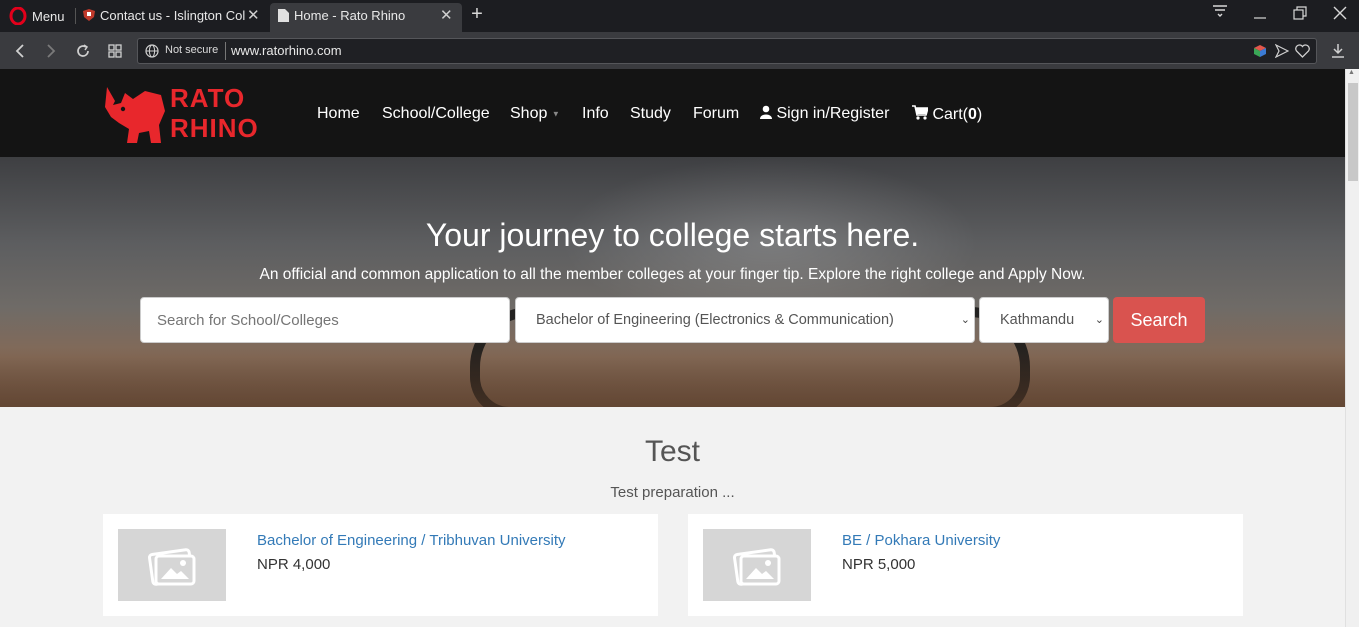 This screenshot has height=627, width=1359. I want to click on school-search-input, so click(325, 320).